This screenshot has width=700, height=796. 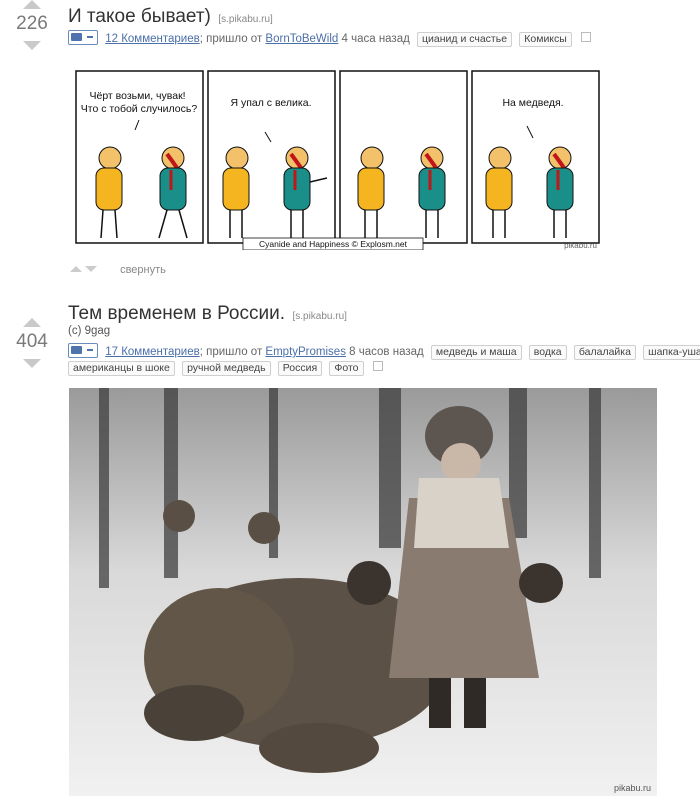 I want to click on post-subtitle: (c) 9gag, so click(x=89, y=331).